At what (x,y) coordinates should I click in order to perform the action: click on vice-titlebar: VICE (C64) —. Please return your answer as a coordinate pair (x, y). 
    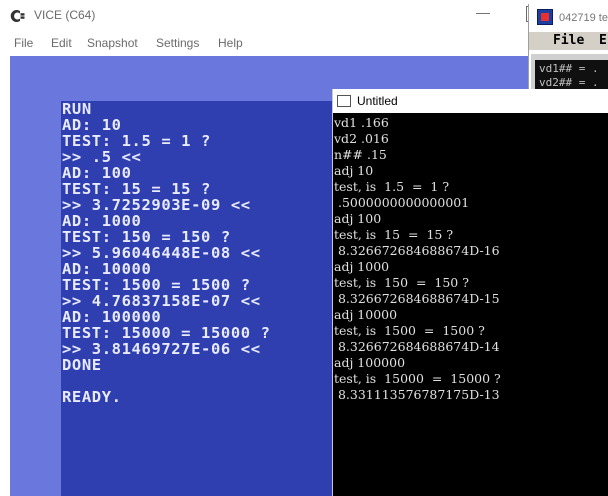
    Looking at the image, I should click on (304, 16).